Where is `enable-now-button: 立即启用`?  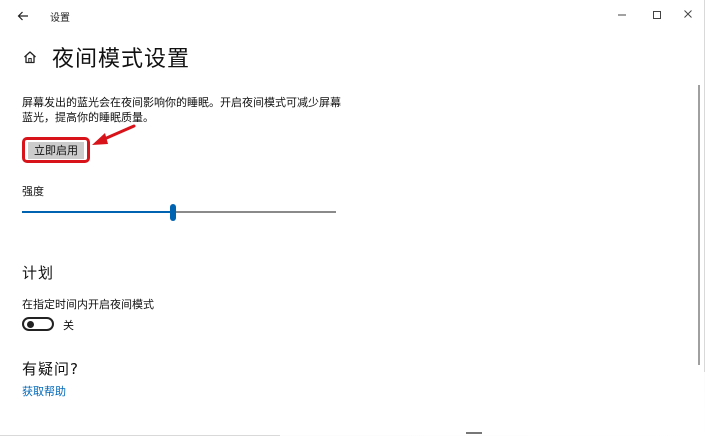
enable-now-button: 立即启用 is located at coordinates (56, 150).